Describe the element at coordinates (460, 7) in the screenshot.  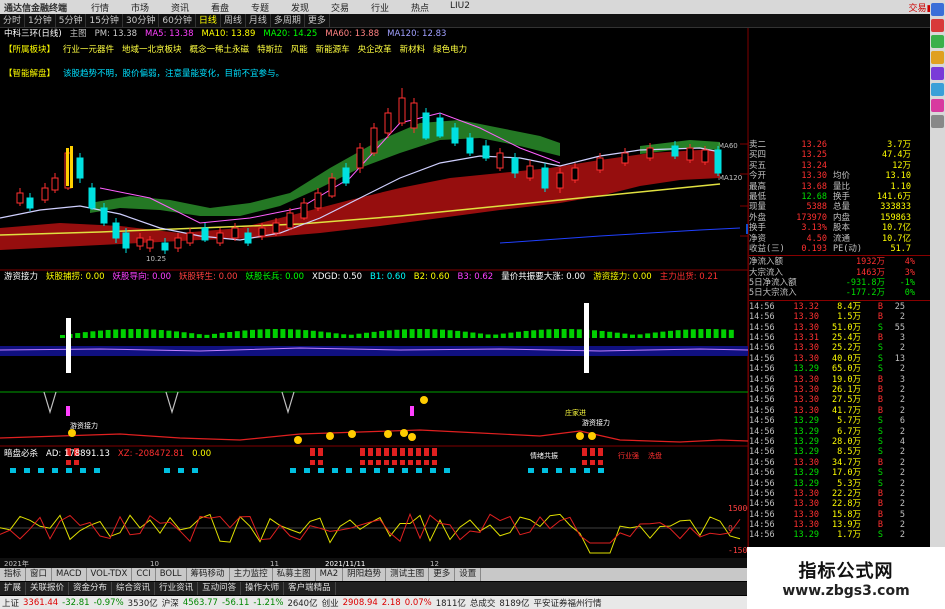
I see `menu-item: LIU2` at that location.